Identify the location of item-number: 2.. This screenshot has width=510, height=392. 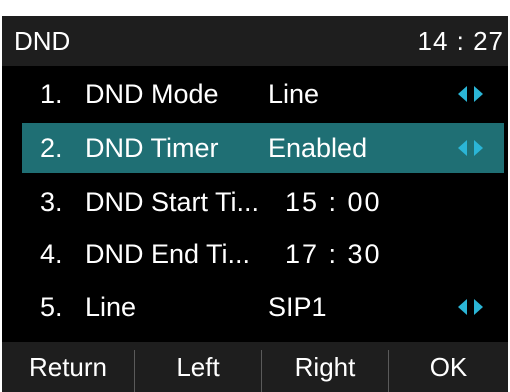
(51, 148).